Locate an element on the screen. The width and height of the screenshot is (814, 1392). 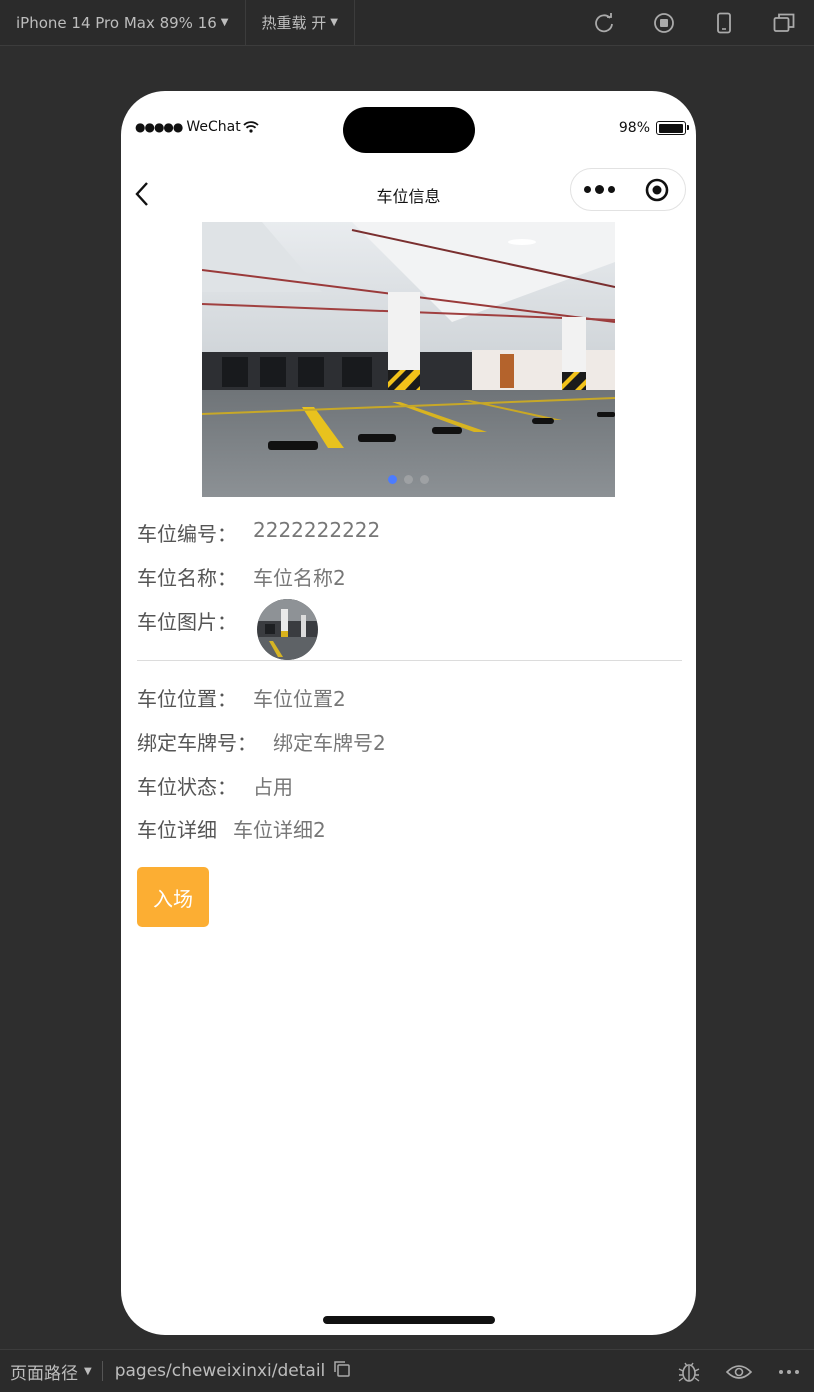
carrier-label: WeChat is located at coordinates (213, 127).